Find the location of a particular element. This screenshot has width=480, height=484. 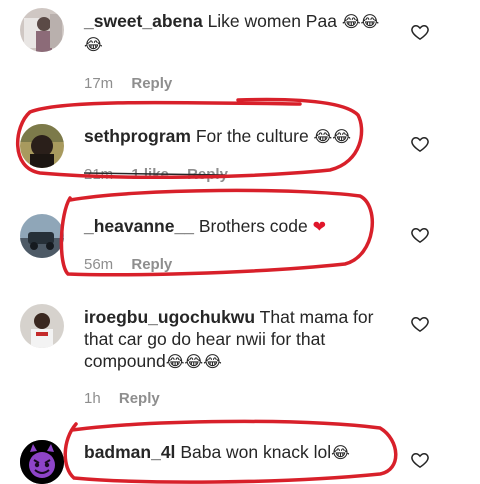

comment-username: _heavanne__ is located at coordinates (139, 226).